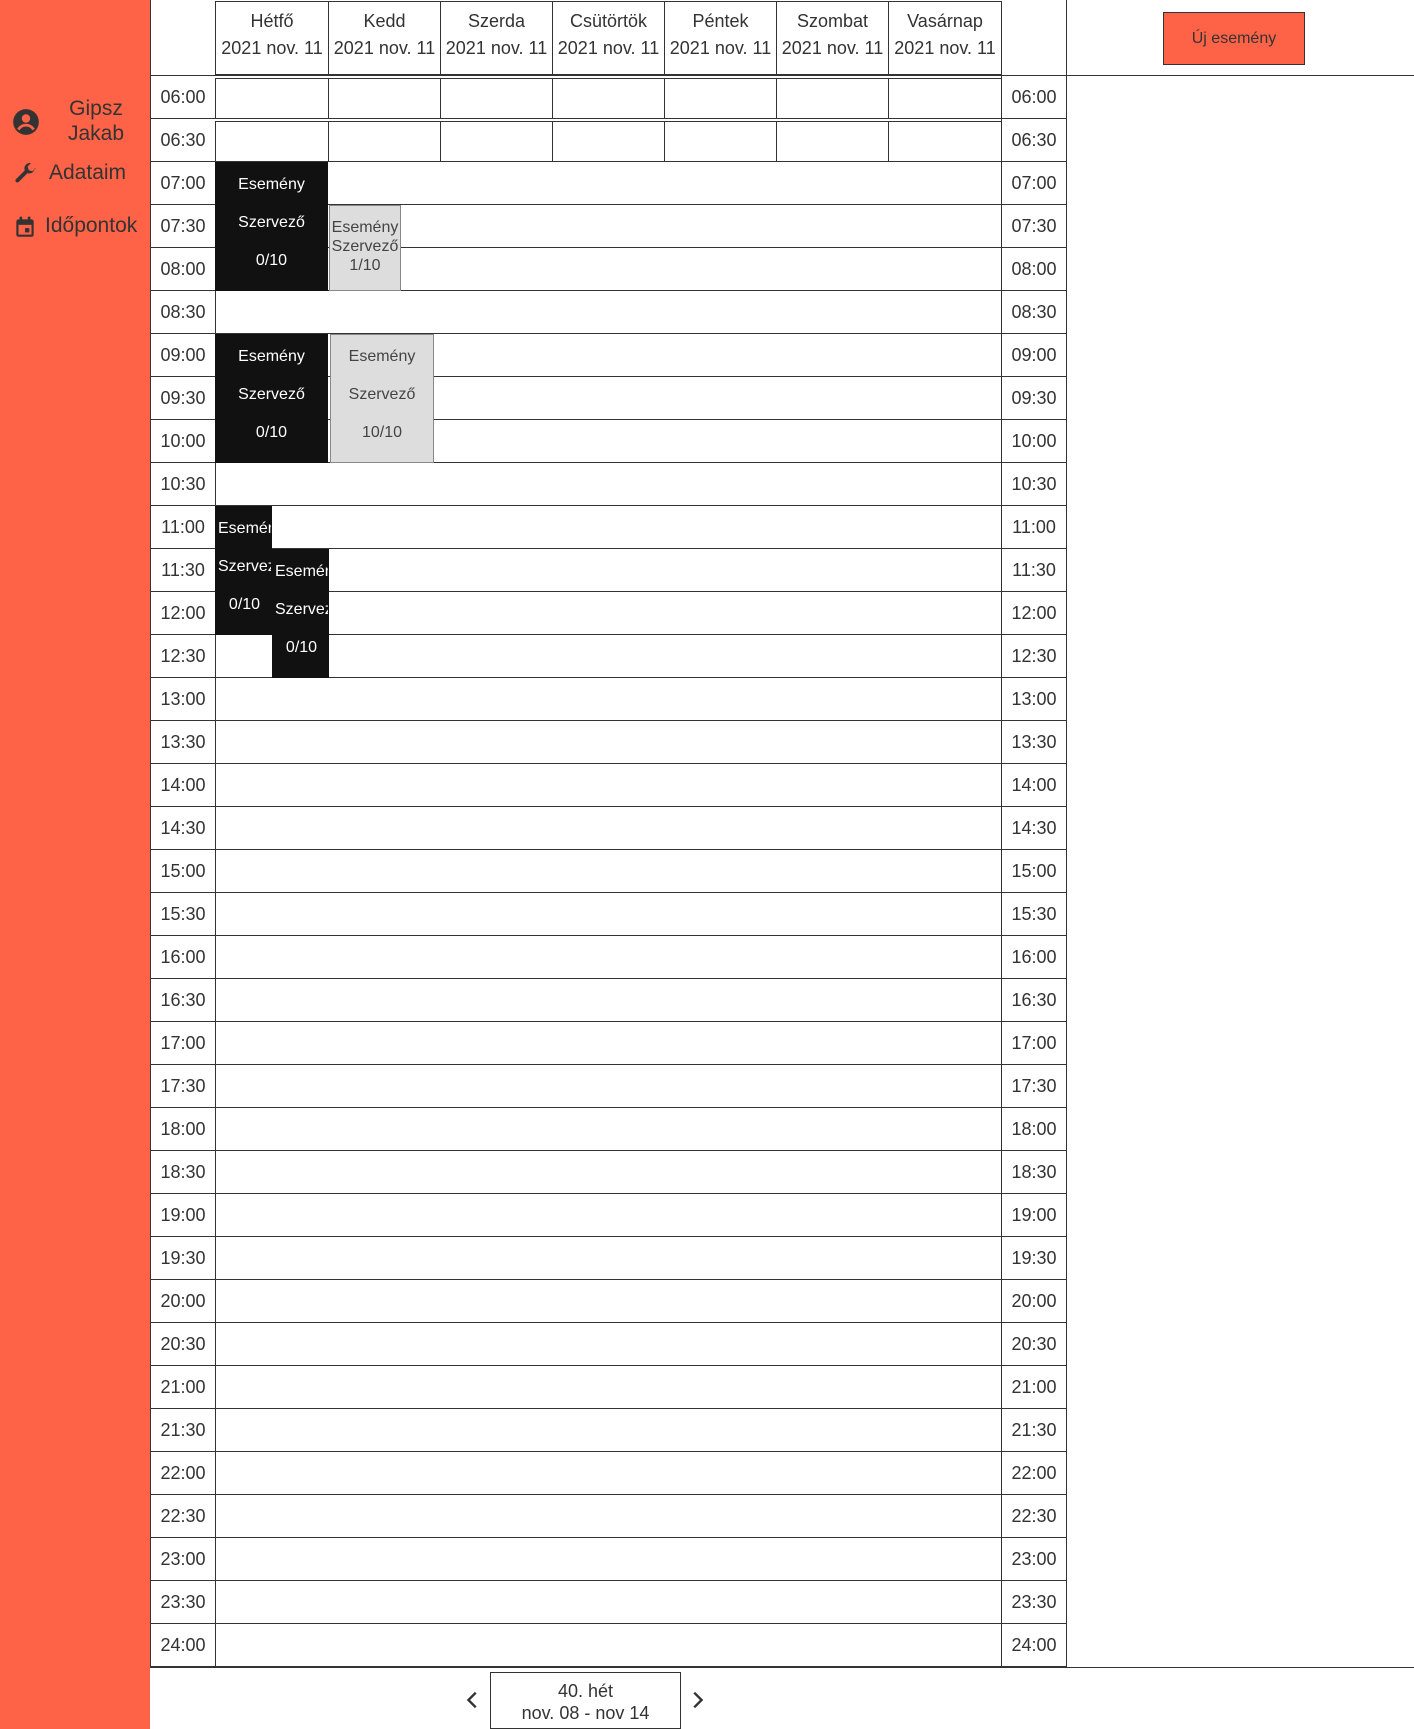  Describe the element at coordinates (1033, 871) in the screenshot. I see `time-label-right: 15:00` at that location.